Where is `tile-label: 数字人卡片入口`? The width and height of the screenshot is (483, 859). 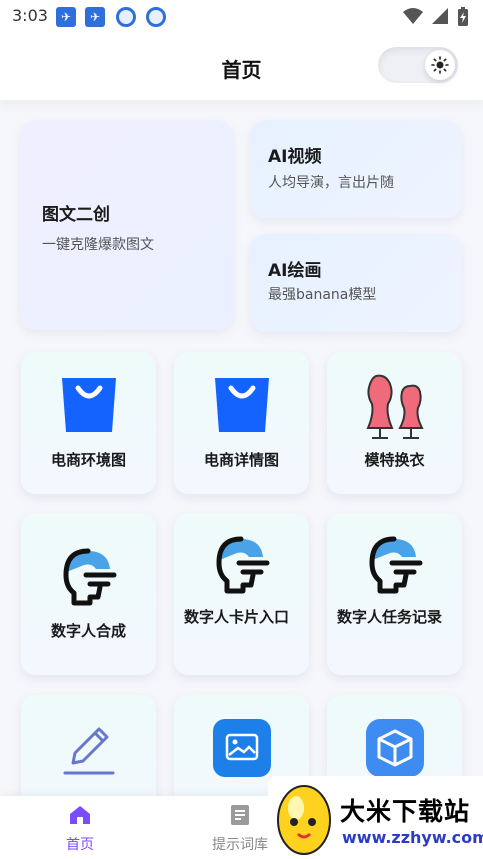
tile-label: 数字人卡片入口 is located at coordinates (237, 617).